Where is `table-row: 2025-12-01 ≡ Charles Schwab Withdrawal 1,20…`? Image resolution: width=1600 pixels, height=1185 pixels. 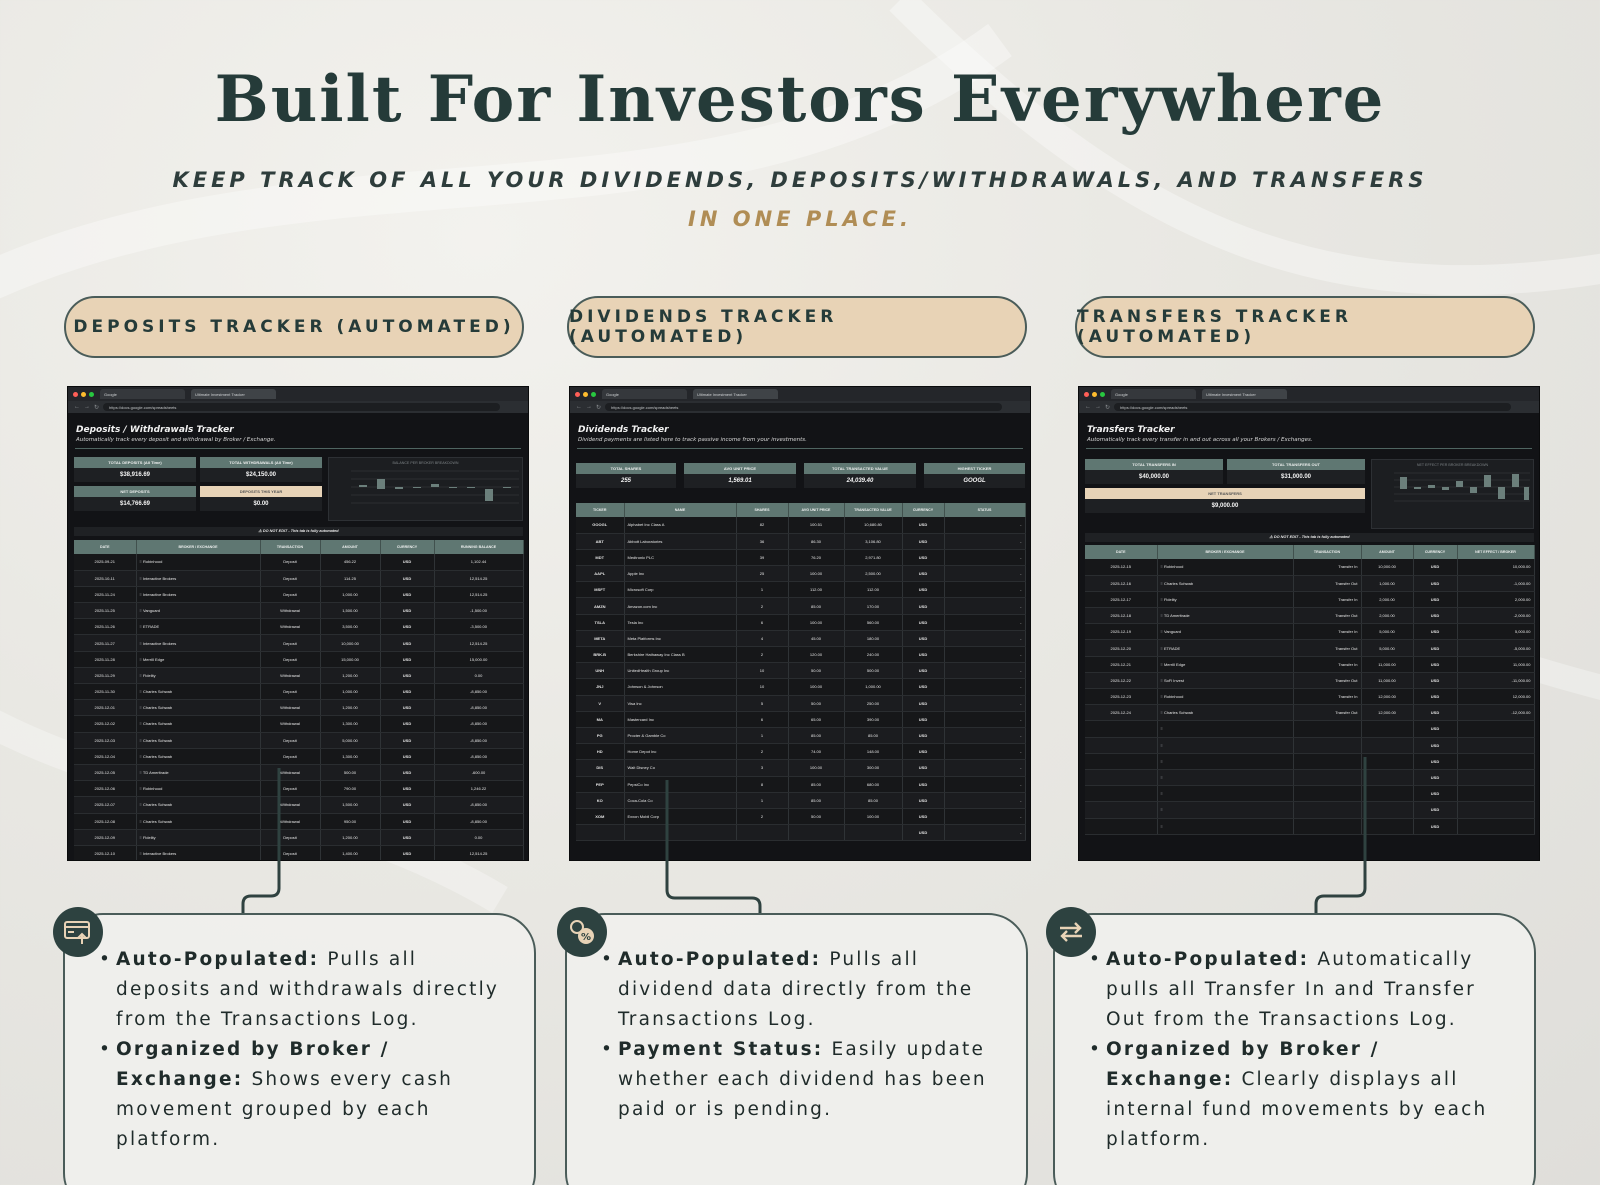
table-row: 2025-12-01 ≡ Charles Schwab Withdrawal 1,20… is located at coordinates (299, 708).